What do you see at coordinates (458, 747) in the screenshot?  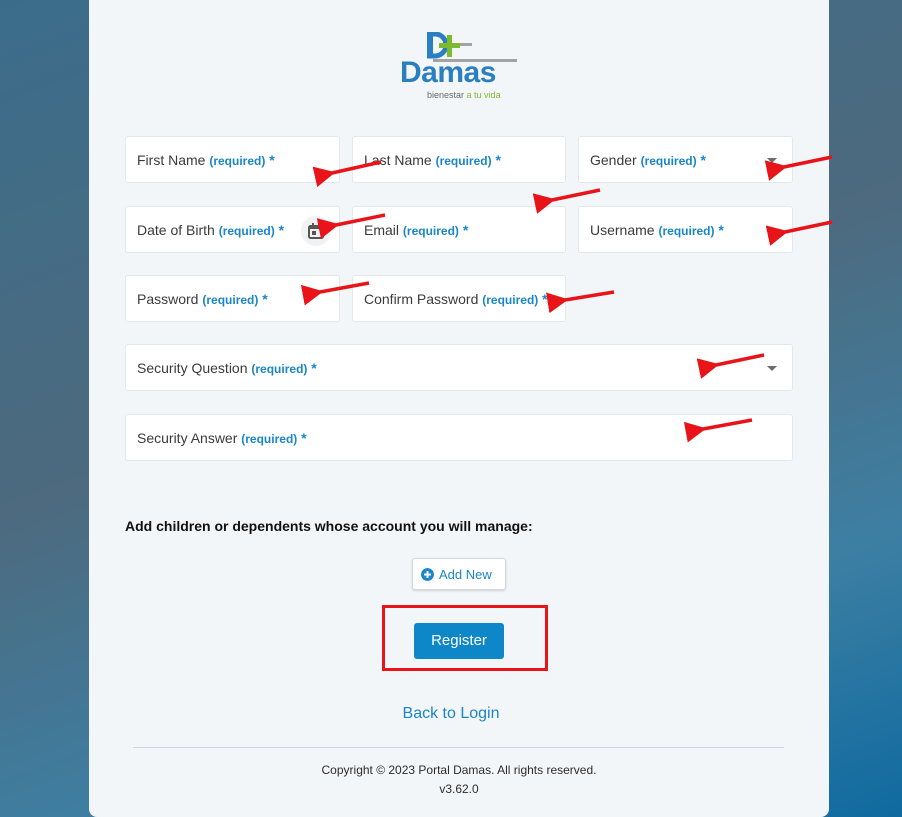 I see `footer-divider` at bounding box center [458, 747].